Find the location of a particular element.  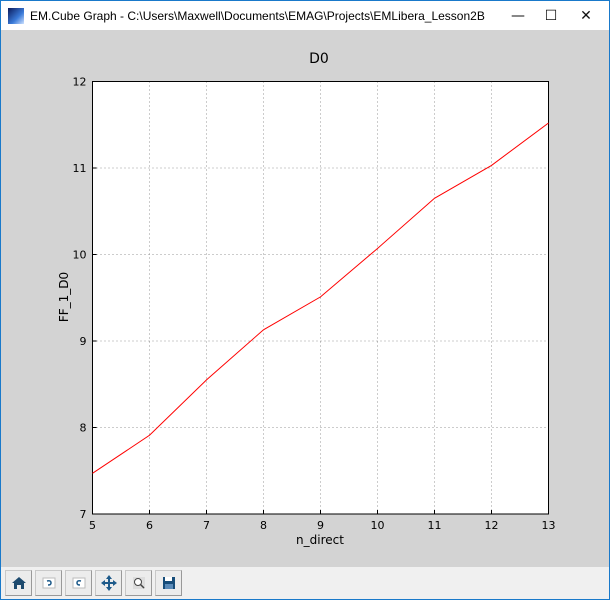

y-tick-label: 11 is located at coordinates (80, 168).